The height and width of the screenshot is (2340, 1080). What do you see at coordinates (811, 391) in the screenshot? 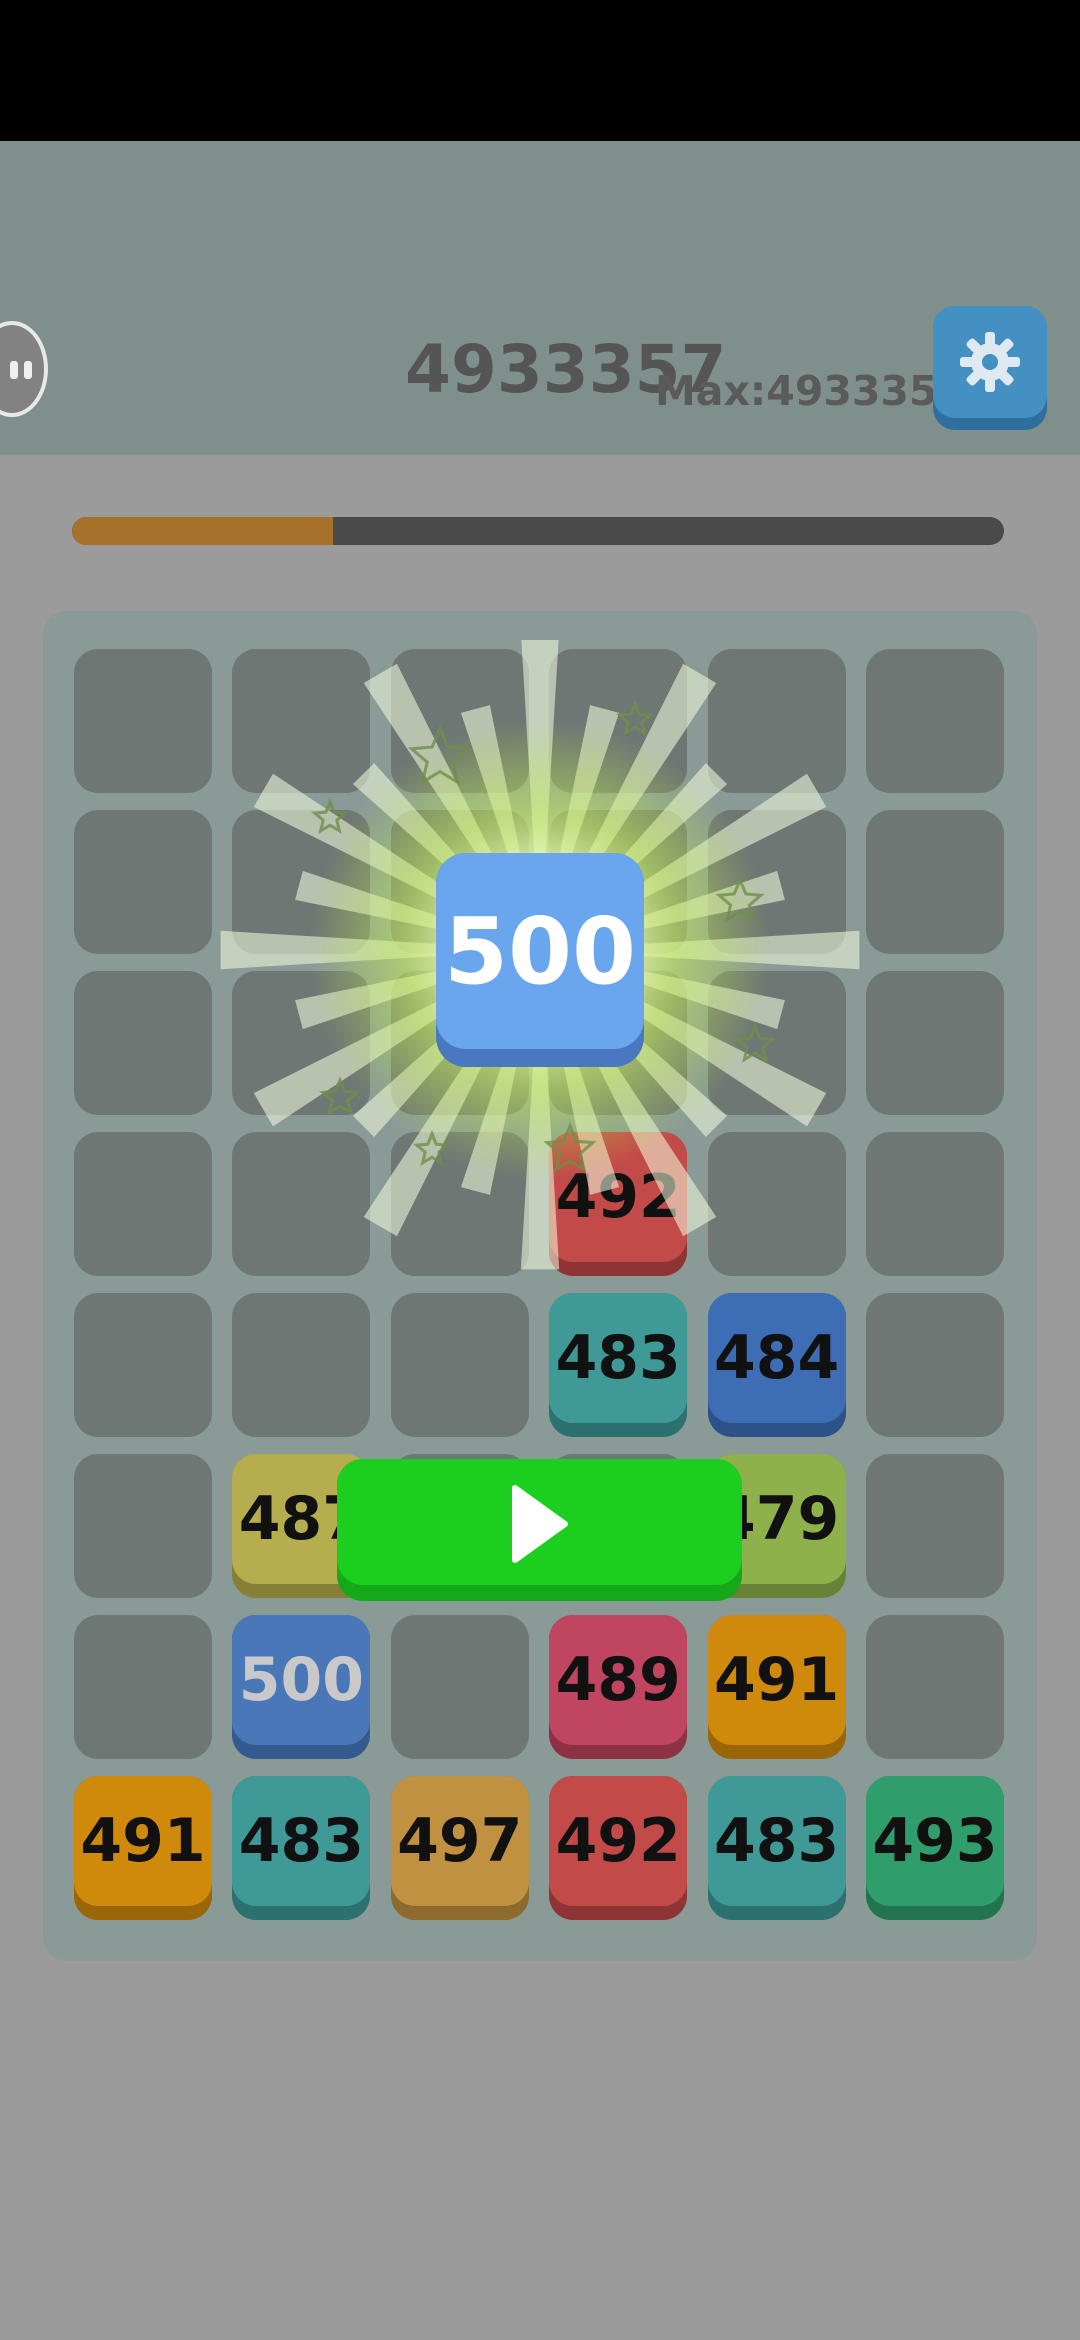
I see `max-score: Max:4933357` at bounding box center [811, 391].